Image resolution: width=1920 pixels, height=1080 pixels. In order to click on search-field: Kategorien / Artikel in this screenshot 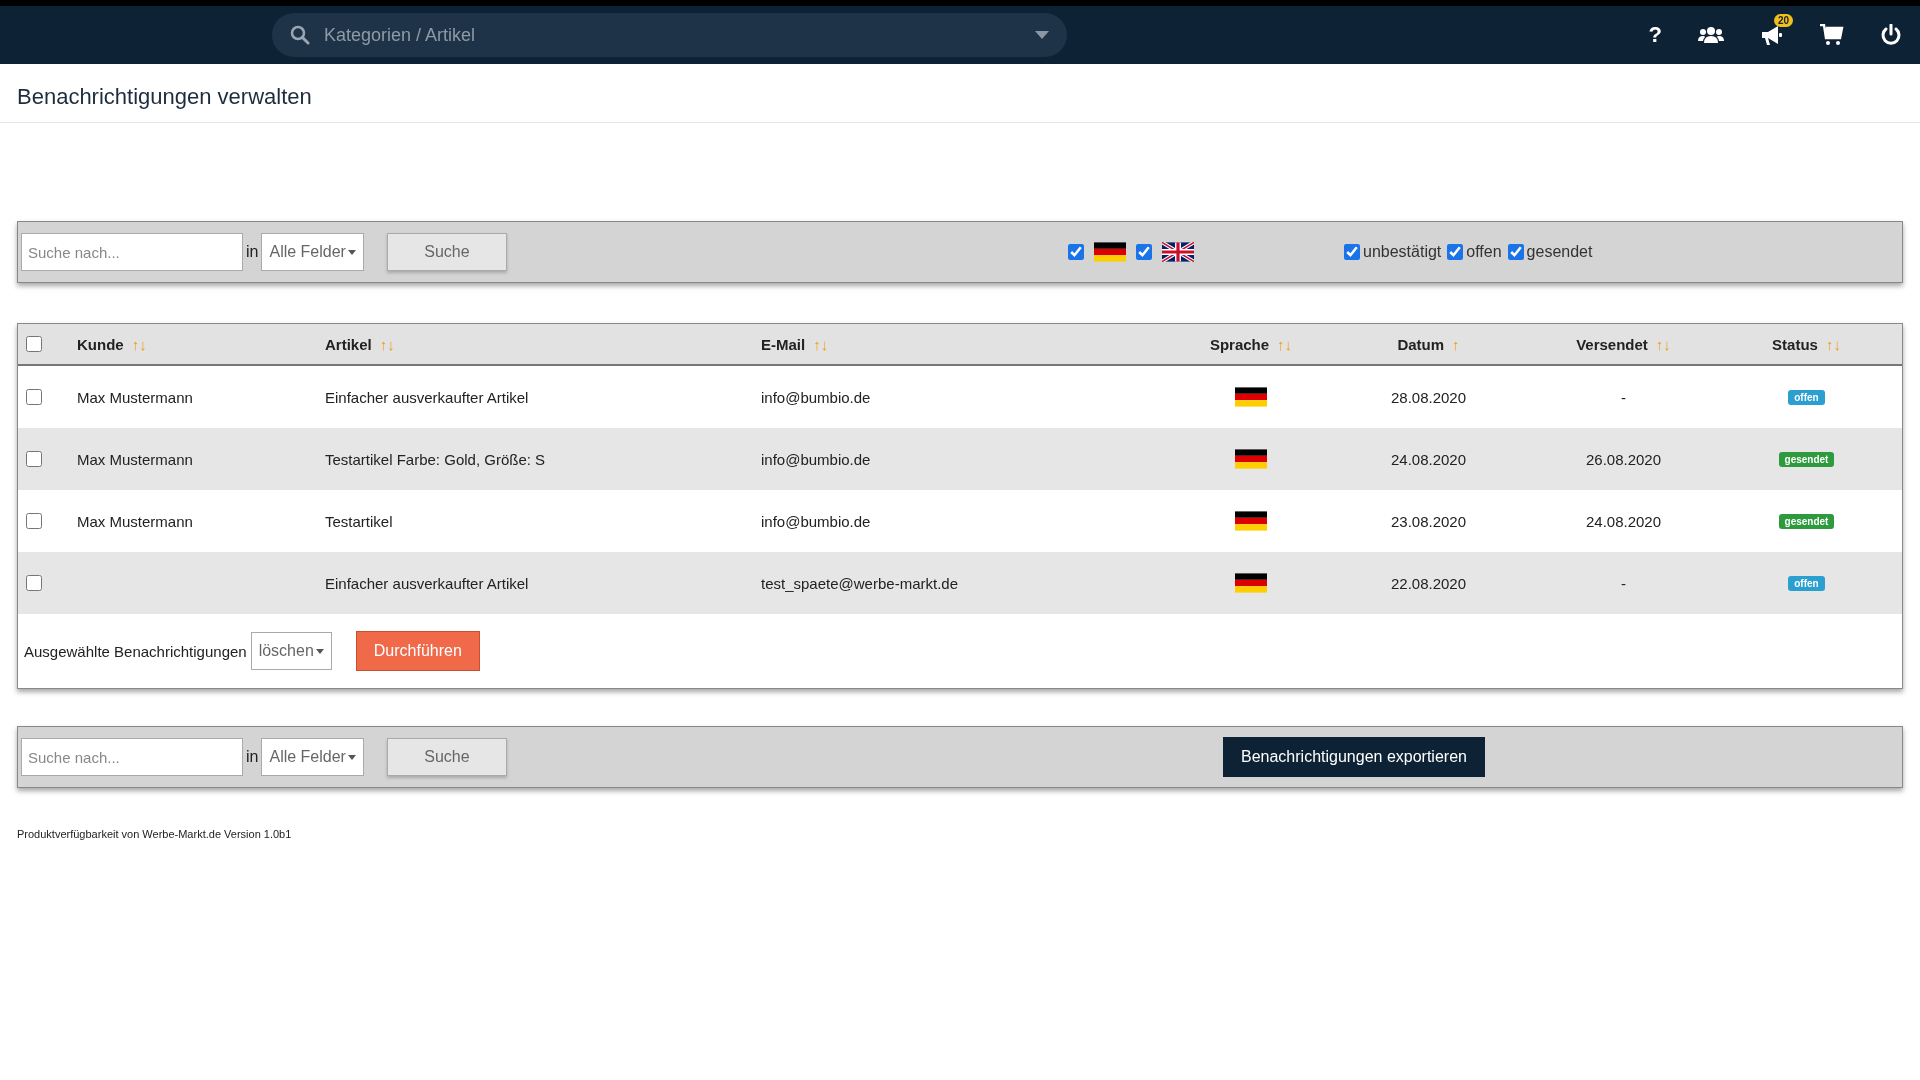, I will do `click(672, 35)`.